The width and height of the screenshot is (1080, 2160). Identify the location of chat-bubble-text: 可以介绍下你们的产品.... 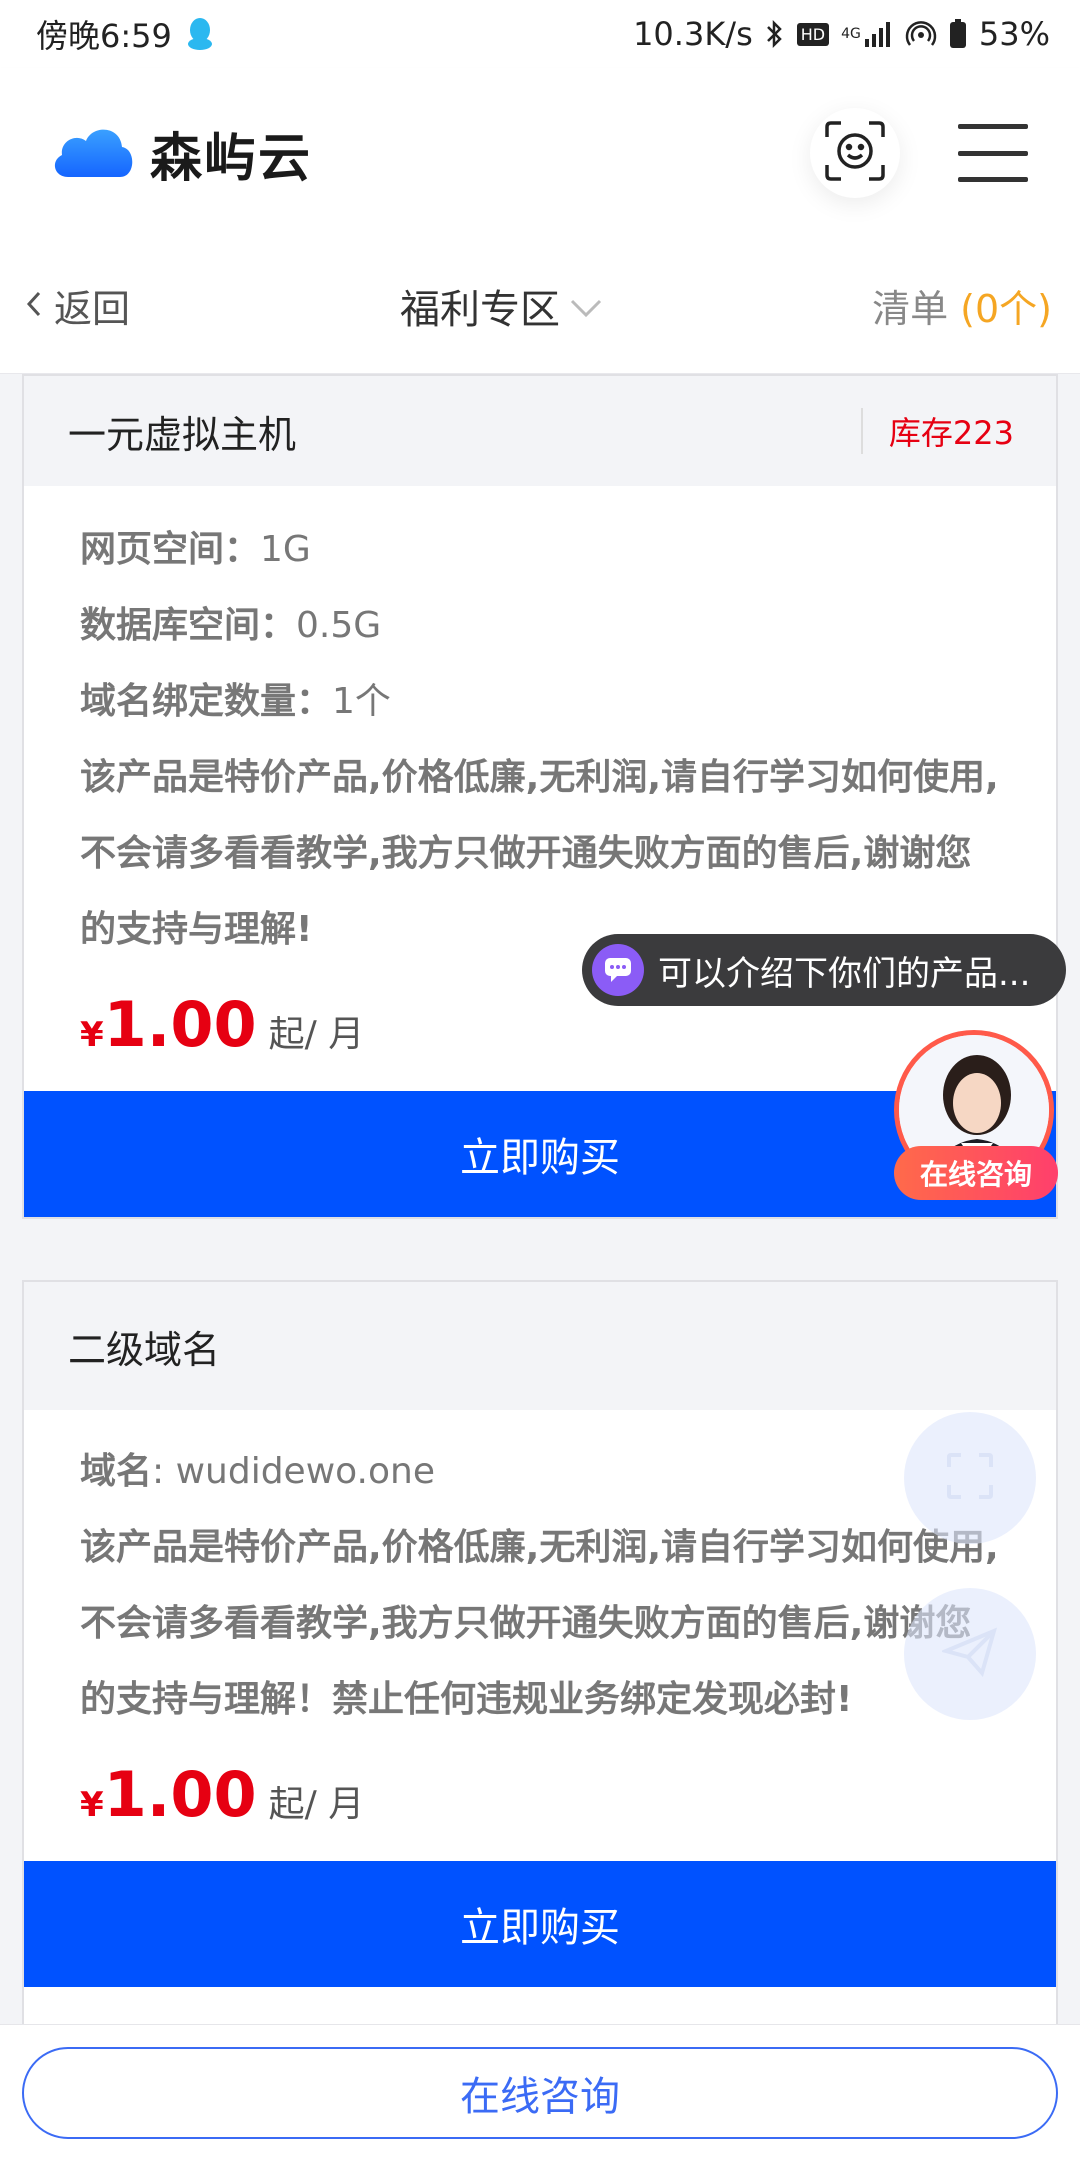
(844, 973).